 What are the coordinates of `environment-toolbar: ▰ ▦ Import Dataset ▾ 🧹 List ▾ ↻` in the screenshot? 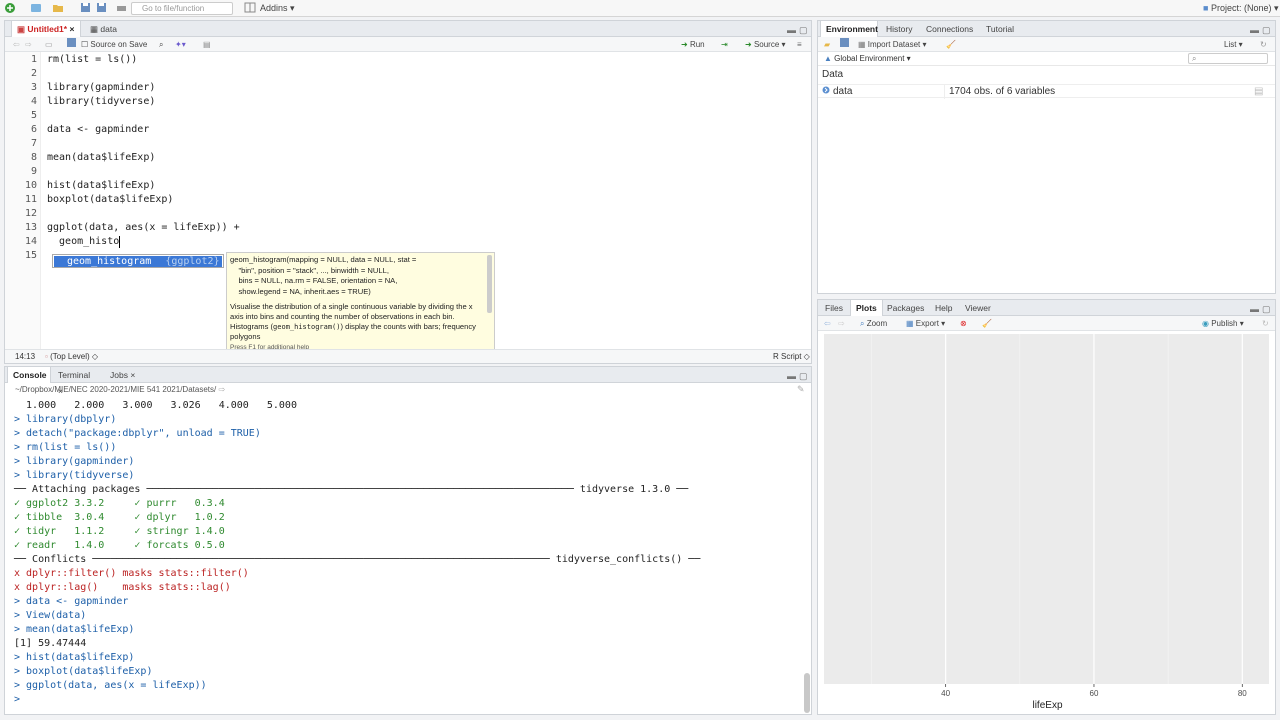 It's located at (1046, 44).